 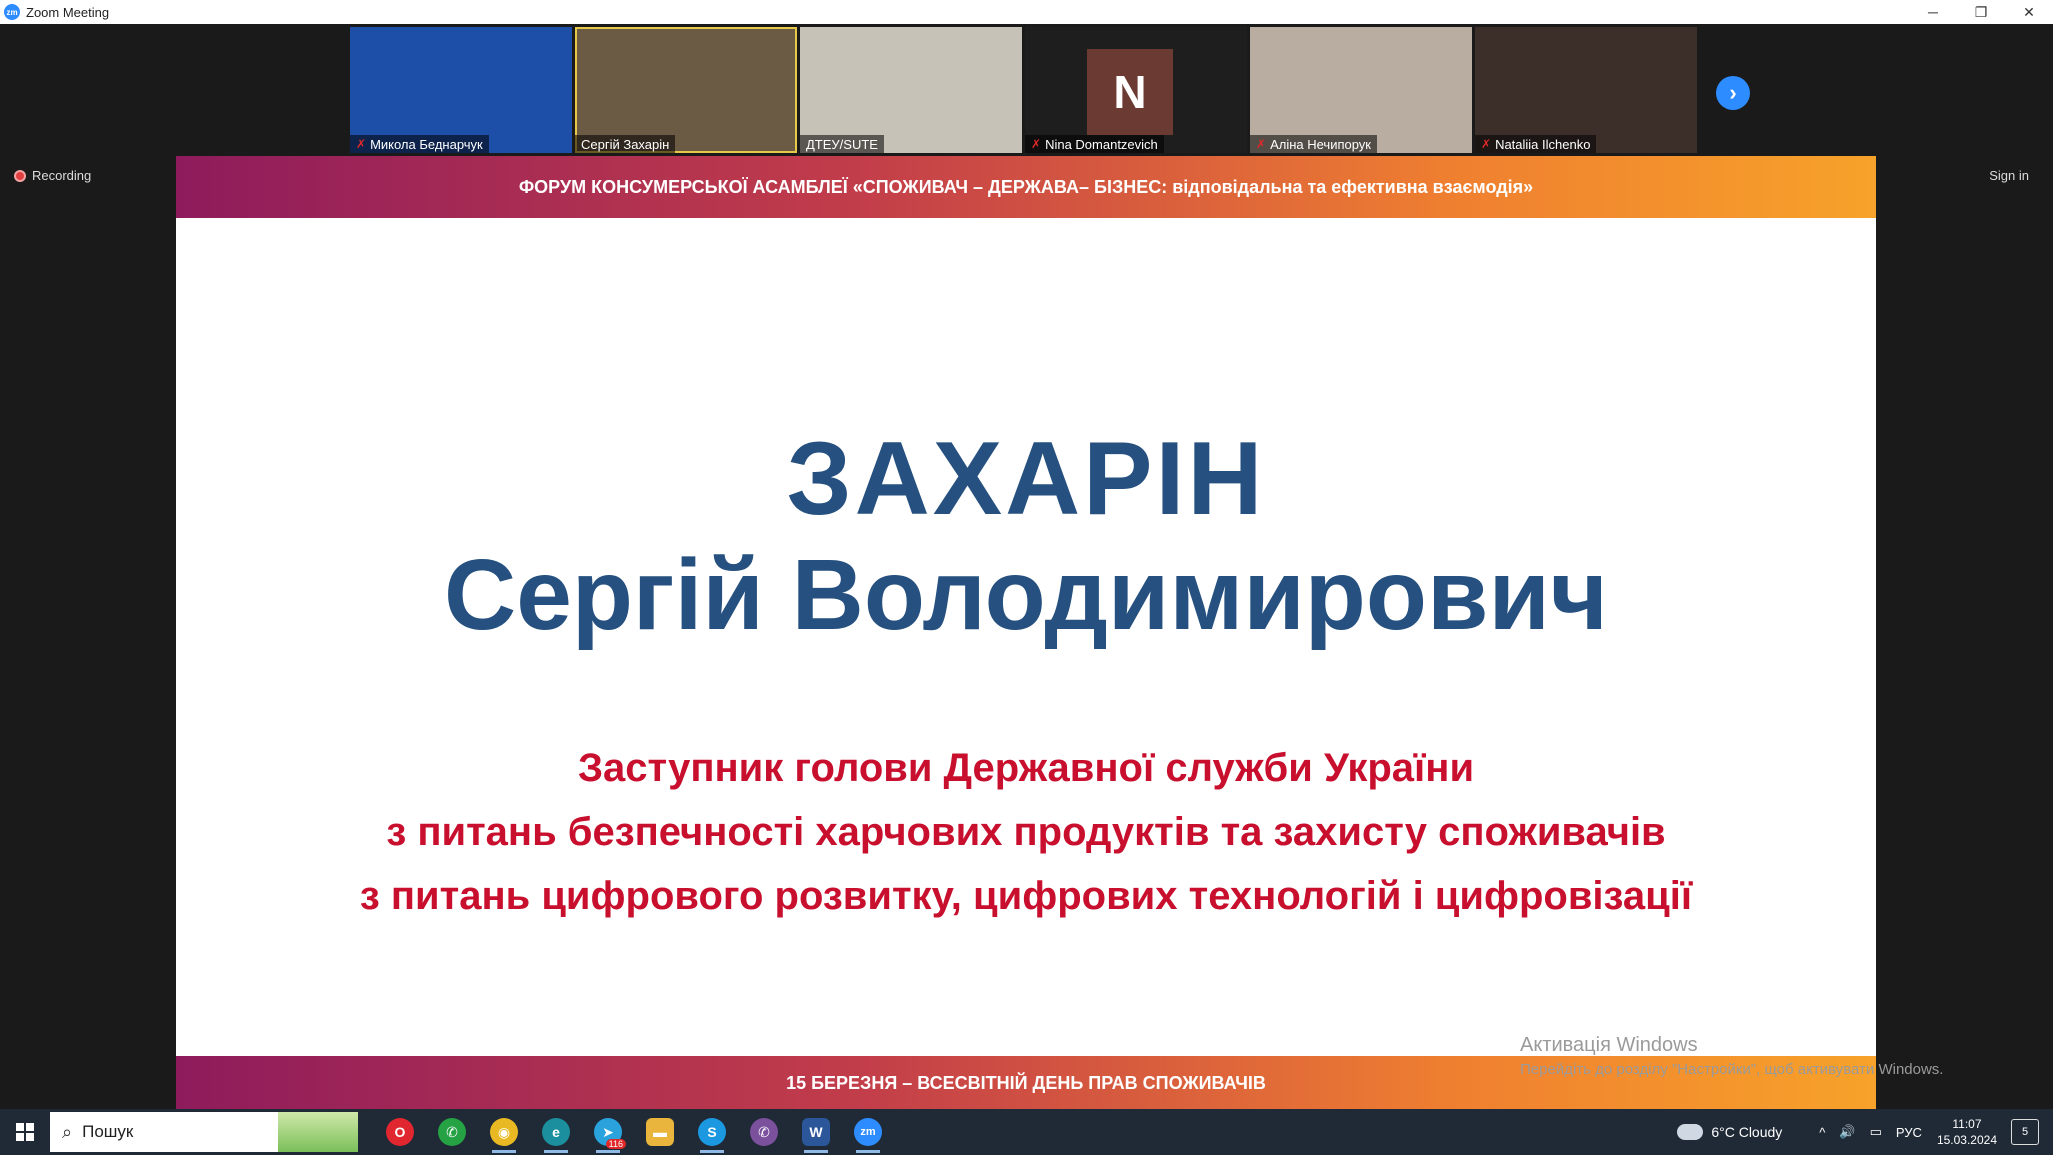 What do you see at coordinates (67, 1131) in the screenshot?
I see `search-icon: ⌕` at bounding box center [67, 1131].